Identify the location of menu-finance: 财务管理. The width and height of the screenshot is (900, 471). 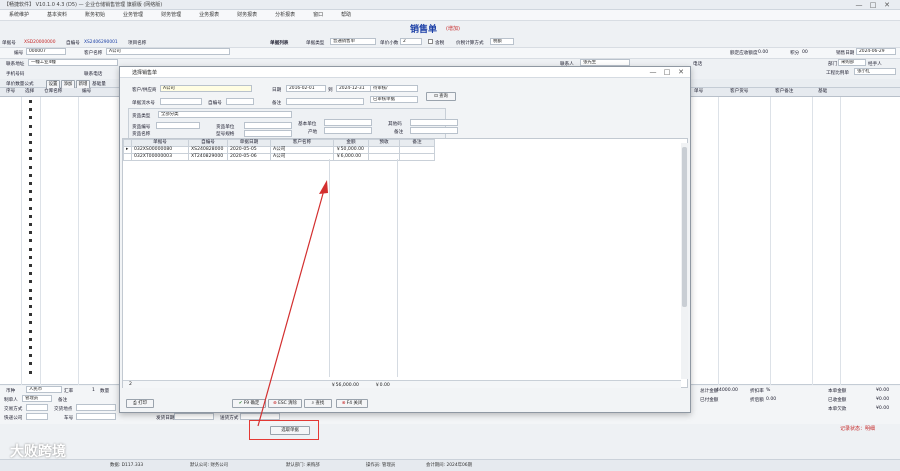
(171, 15).